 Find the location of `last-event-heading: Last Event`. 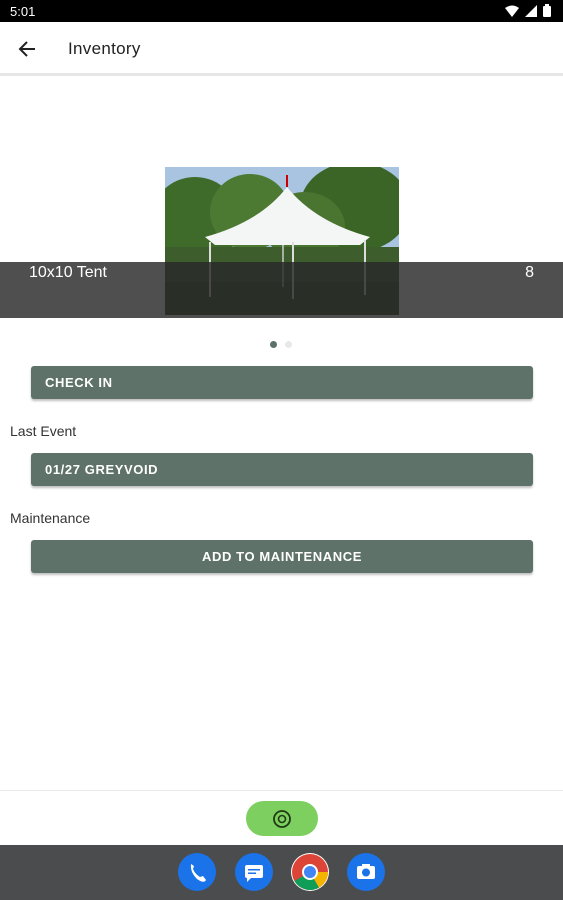

last-event-heading: Last Event is located at coordinates (43, 431).